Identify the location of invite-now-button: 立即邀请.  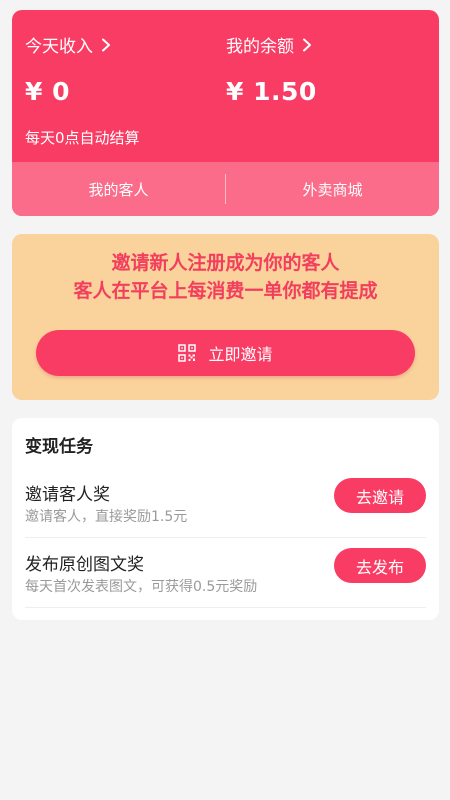
(225, 353).